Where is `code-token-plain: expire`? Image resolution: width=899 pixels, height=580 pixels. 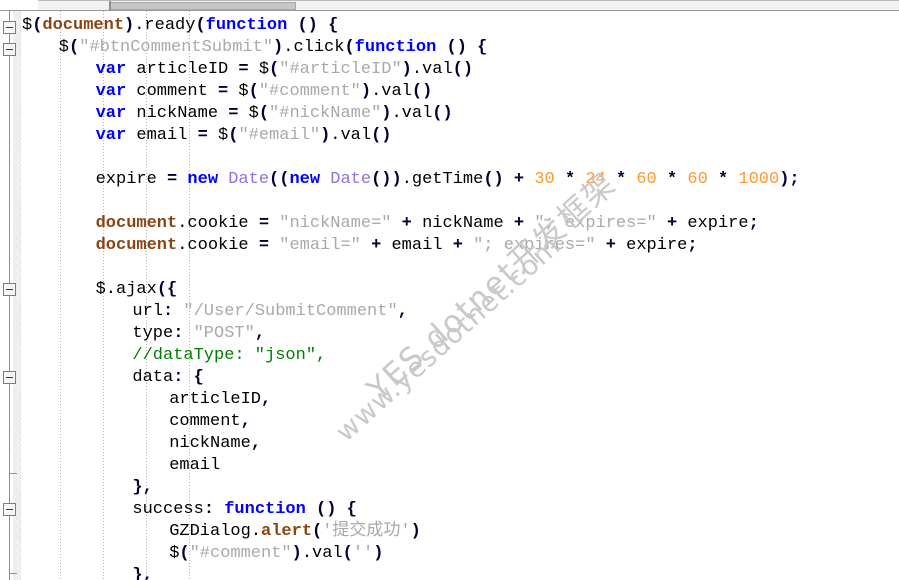 code-token-plain: expire is located at coordinates (131, 179).